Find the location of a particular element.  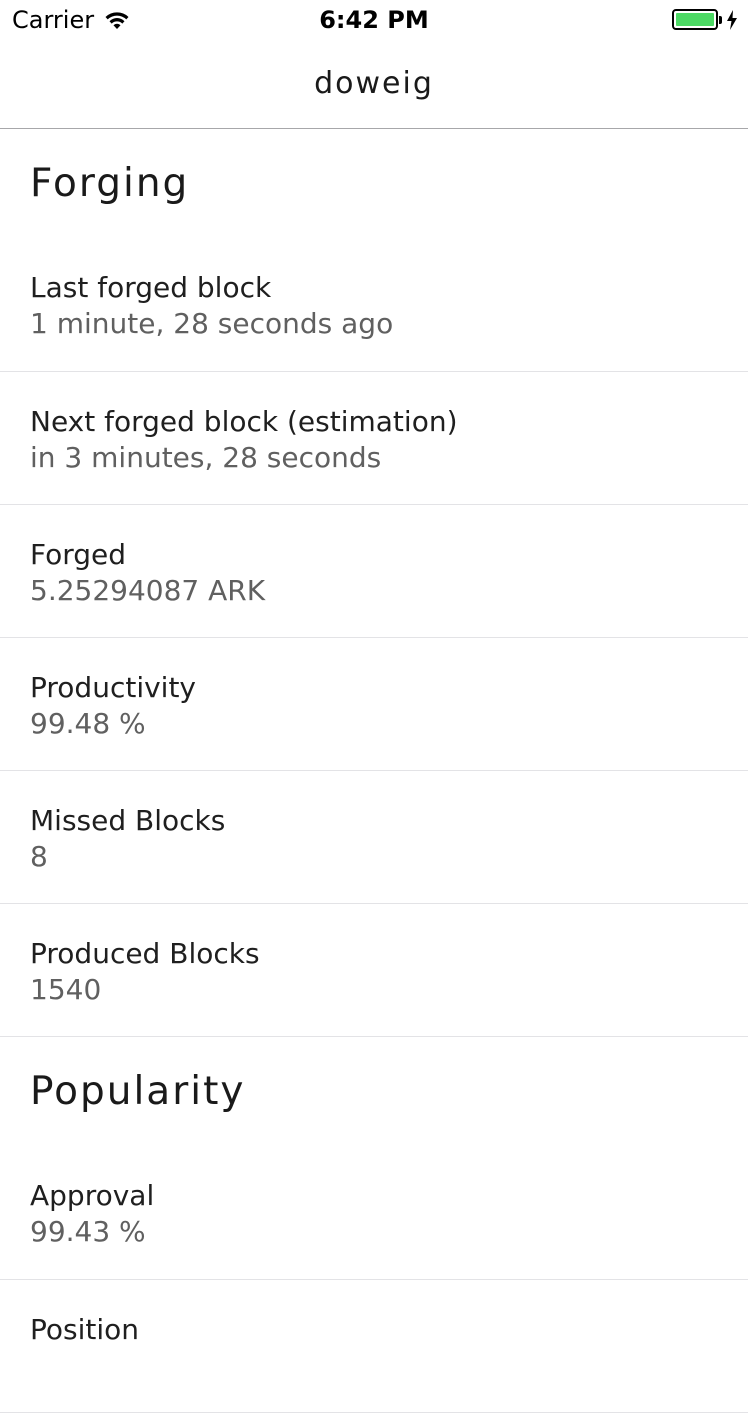

row-value: 1 minute, 28 seconds ago is located at coordinates (212, 323).